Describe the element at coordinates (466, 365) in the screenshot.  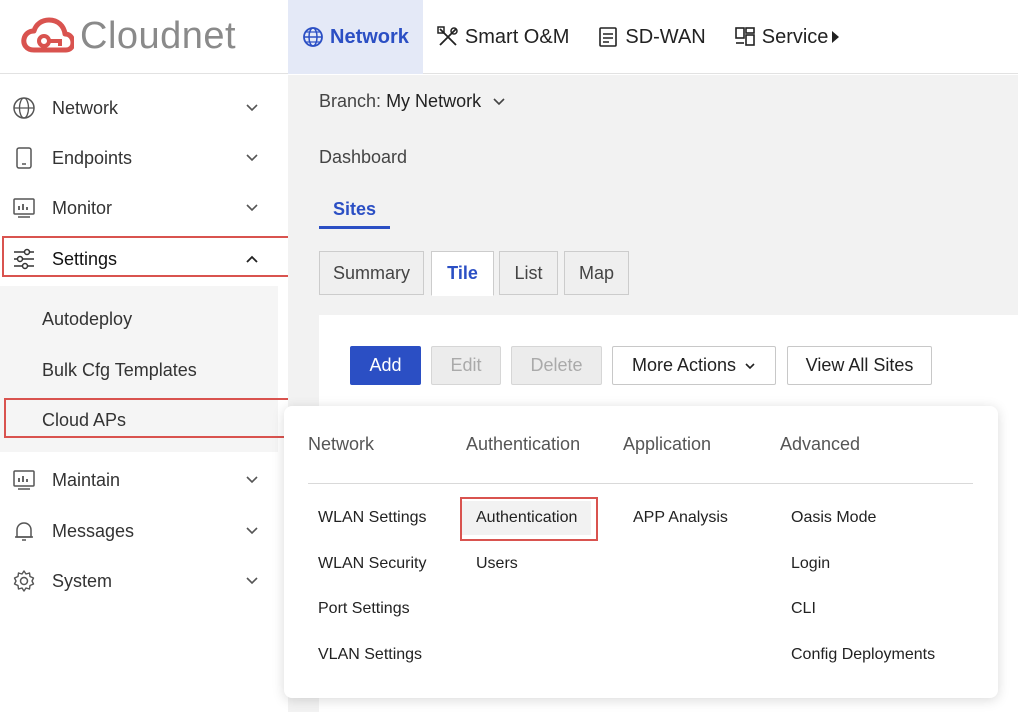
I see `edit-button: Edit` at that location.